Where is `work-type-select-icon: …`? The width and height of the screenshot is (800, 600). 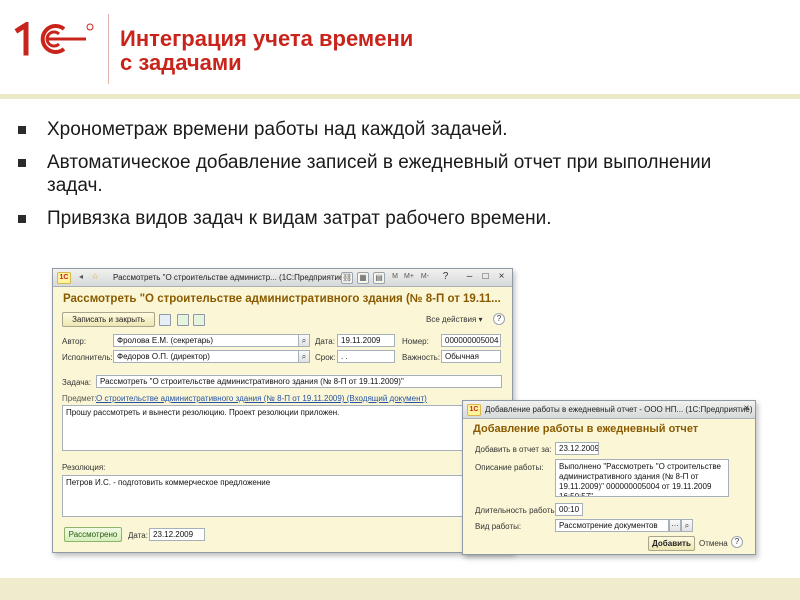
work-type-select-icon: … is located at coordinates (675, 525).